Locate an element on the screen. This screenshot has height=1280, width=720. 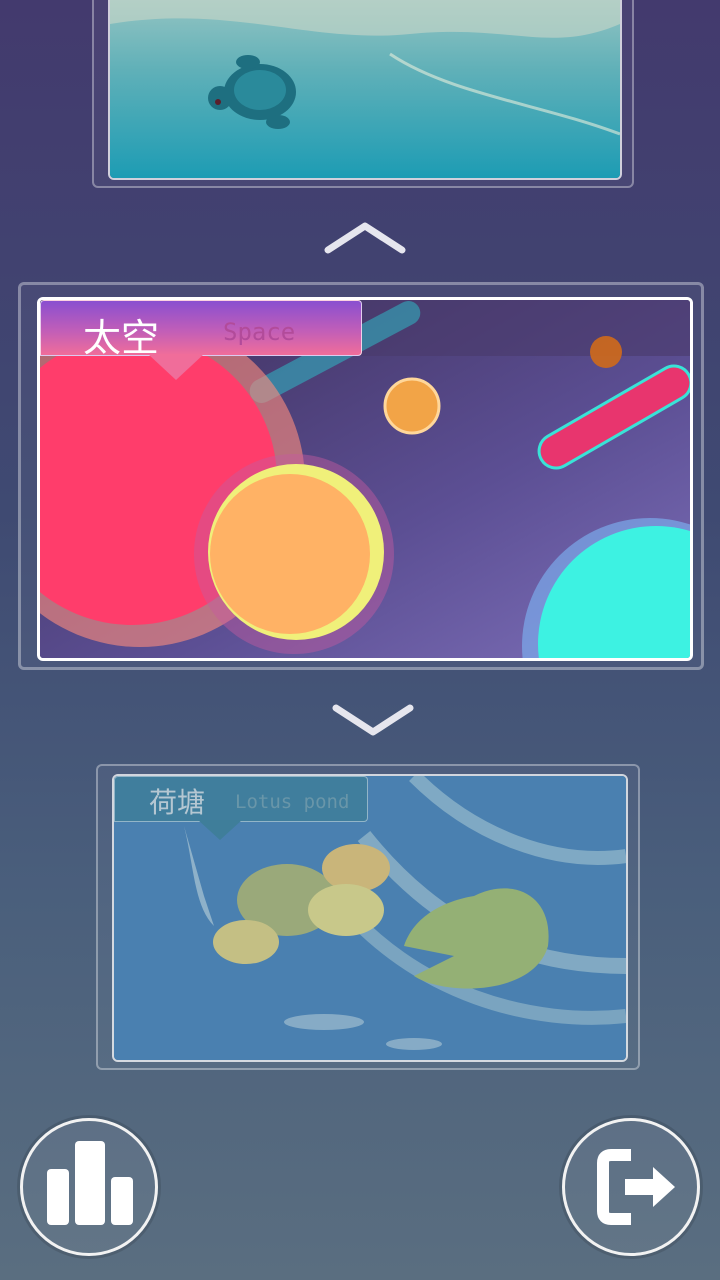
level-card-previous is located at coordinates (363, 94).